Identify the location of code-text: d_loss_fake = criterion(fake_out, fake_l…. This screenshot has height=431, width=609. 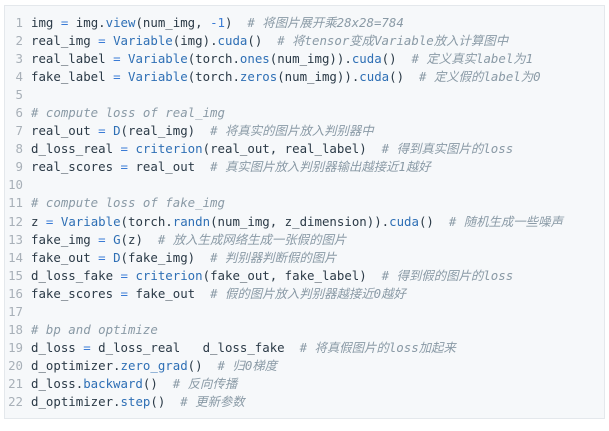
(317, 276).